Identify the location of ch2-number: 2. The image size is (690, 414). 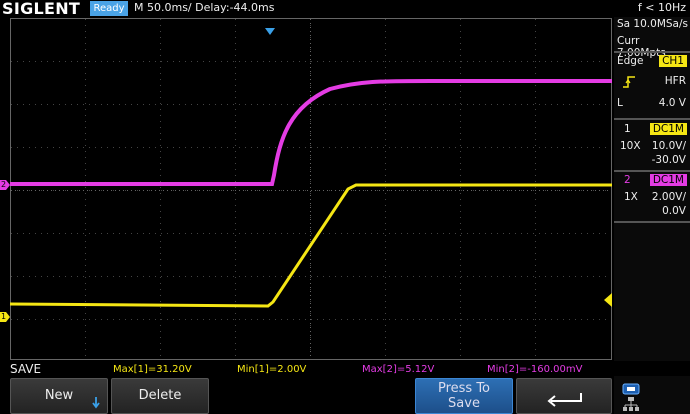
(627, 180).